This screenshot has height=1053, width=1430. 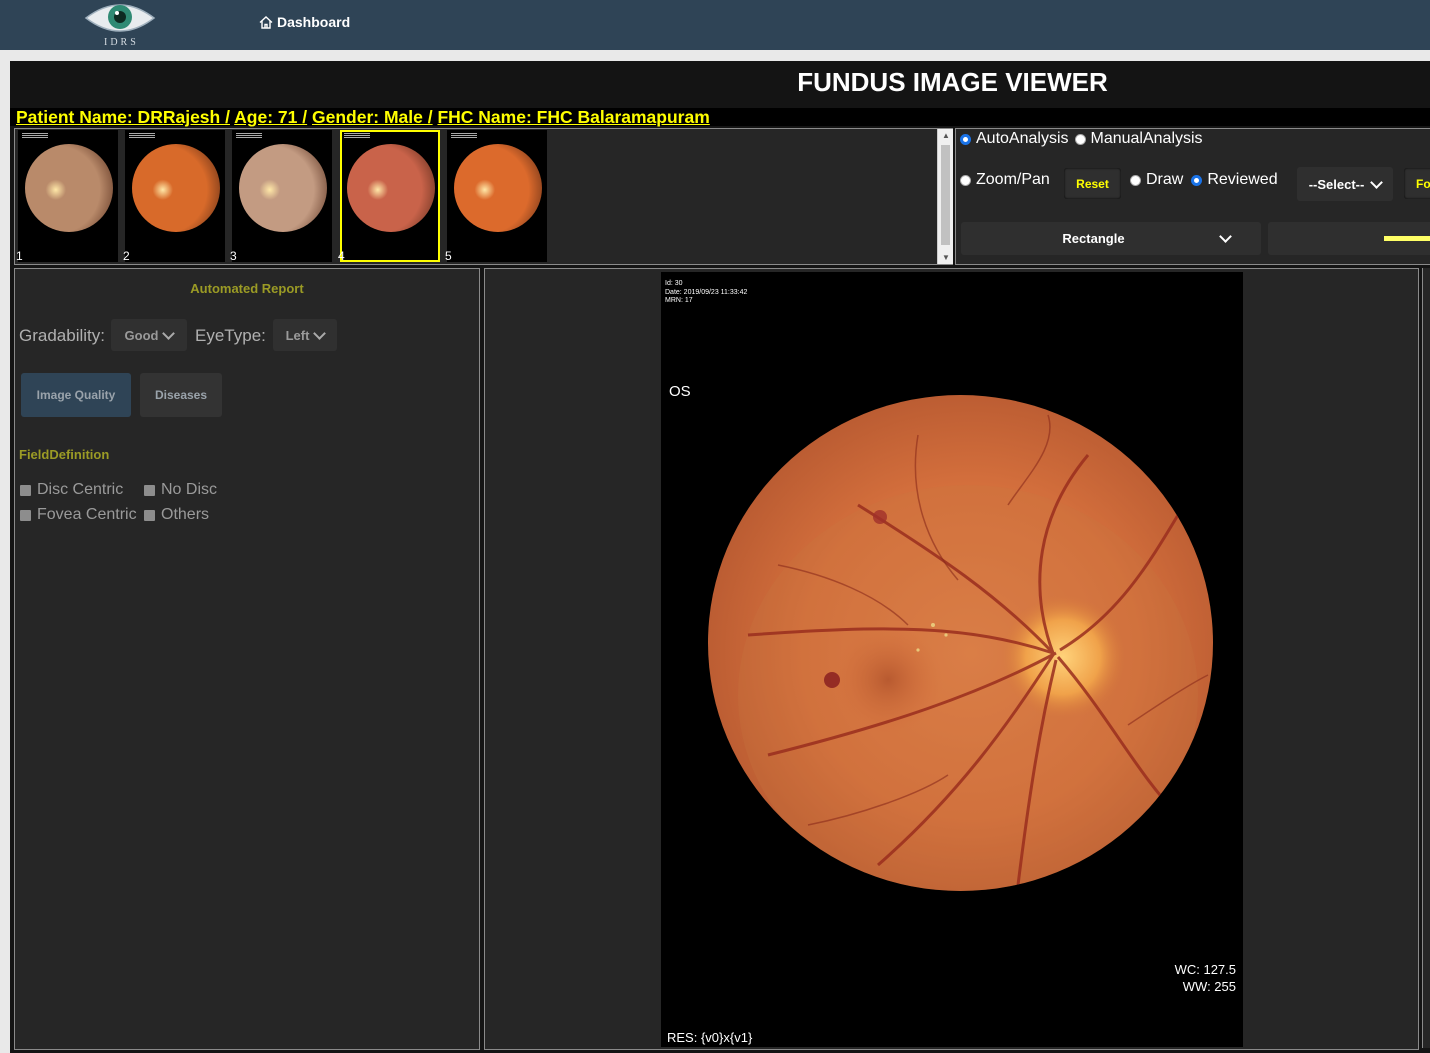 I want to click on gradability-value: Good, so click(x=141, y=335).